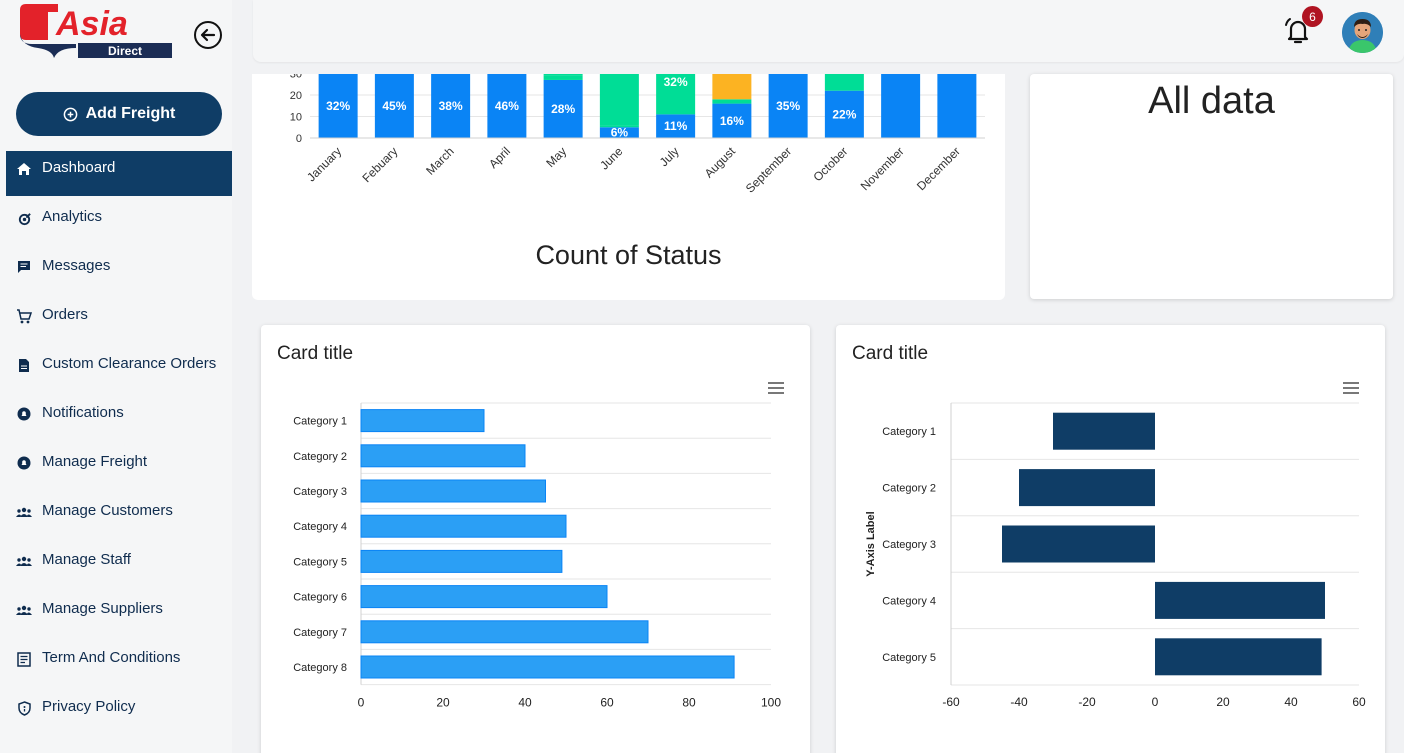 This screenshot has width=1404, height=753. Describe the element at coordinates (119, 322) in the screenshot. I see `sidebar-item-orders: Orders` at that location.